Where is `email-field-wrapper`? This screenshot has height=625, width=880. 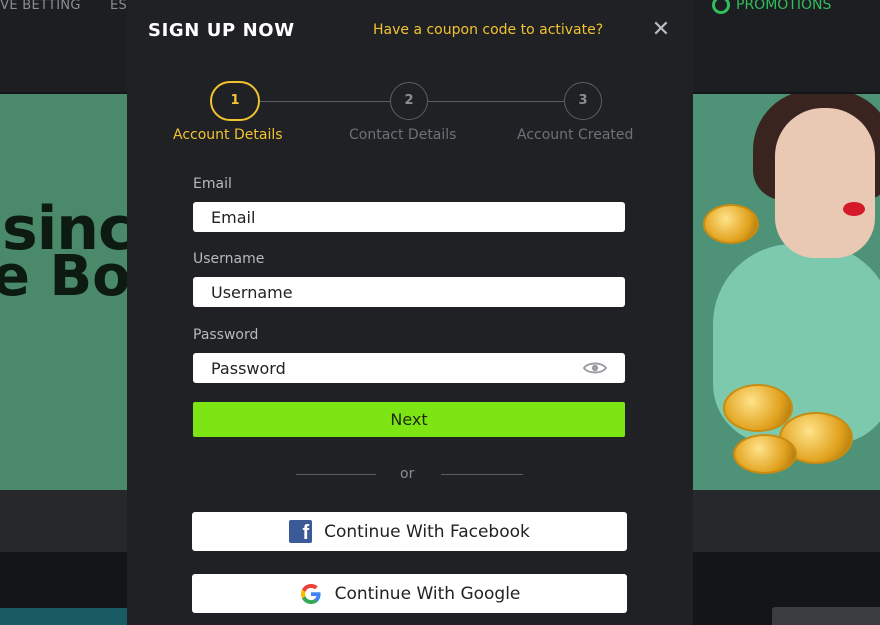
email-field-wrapper is located at coordinates (409, 217).